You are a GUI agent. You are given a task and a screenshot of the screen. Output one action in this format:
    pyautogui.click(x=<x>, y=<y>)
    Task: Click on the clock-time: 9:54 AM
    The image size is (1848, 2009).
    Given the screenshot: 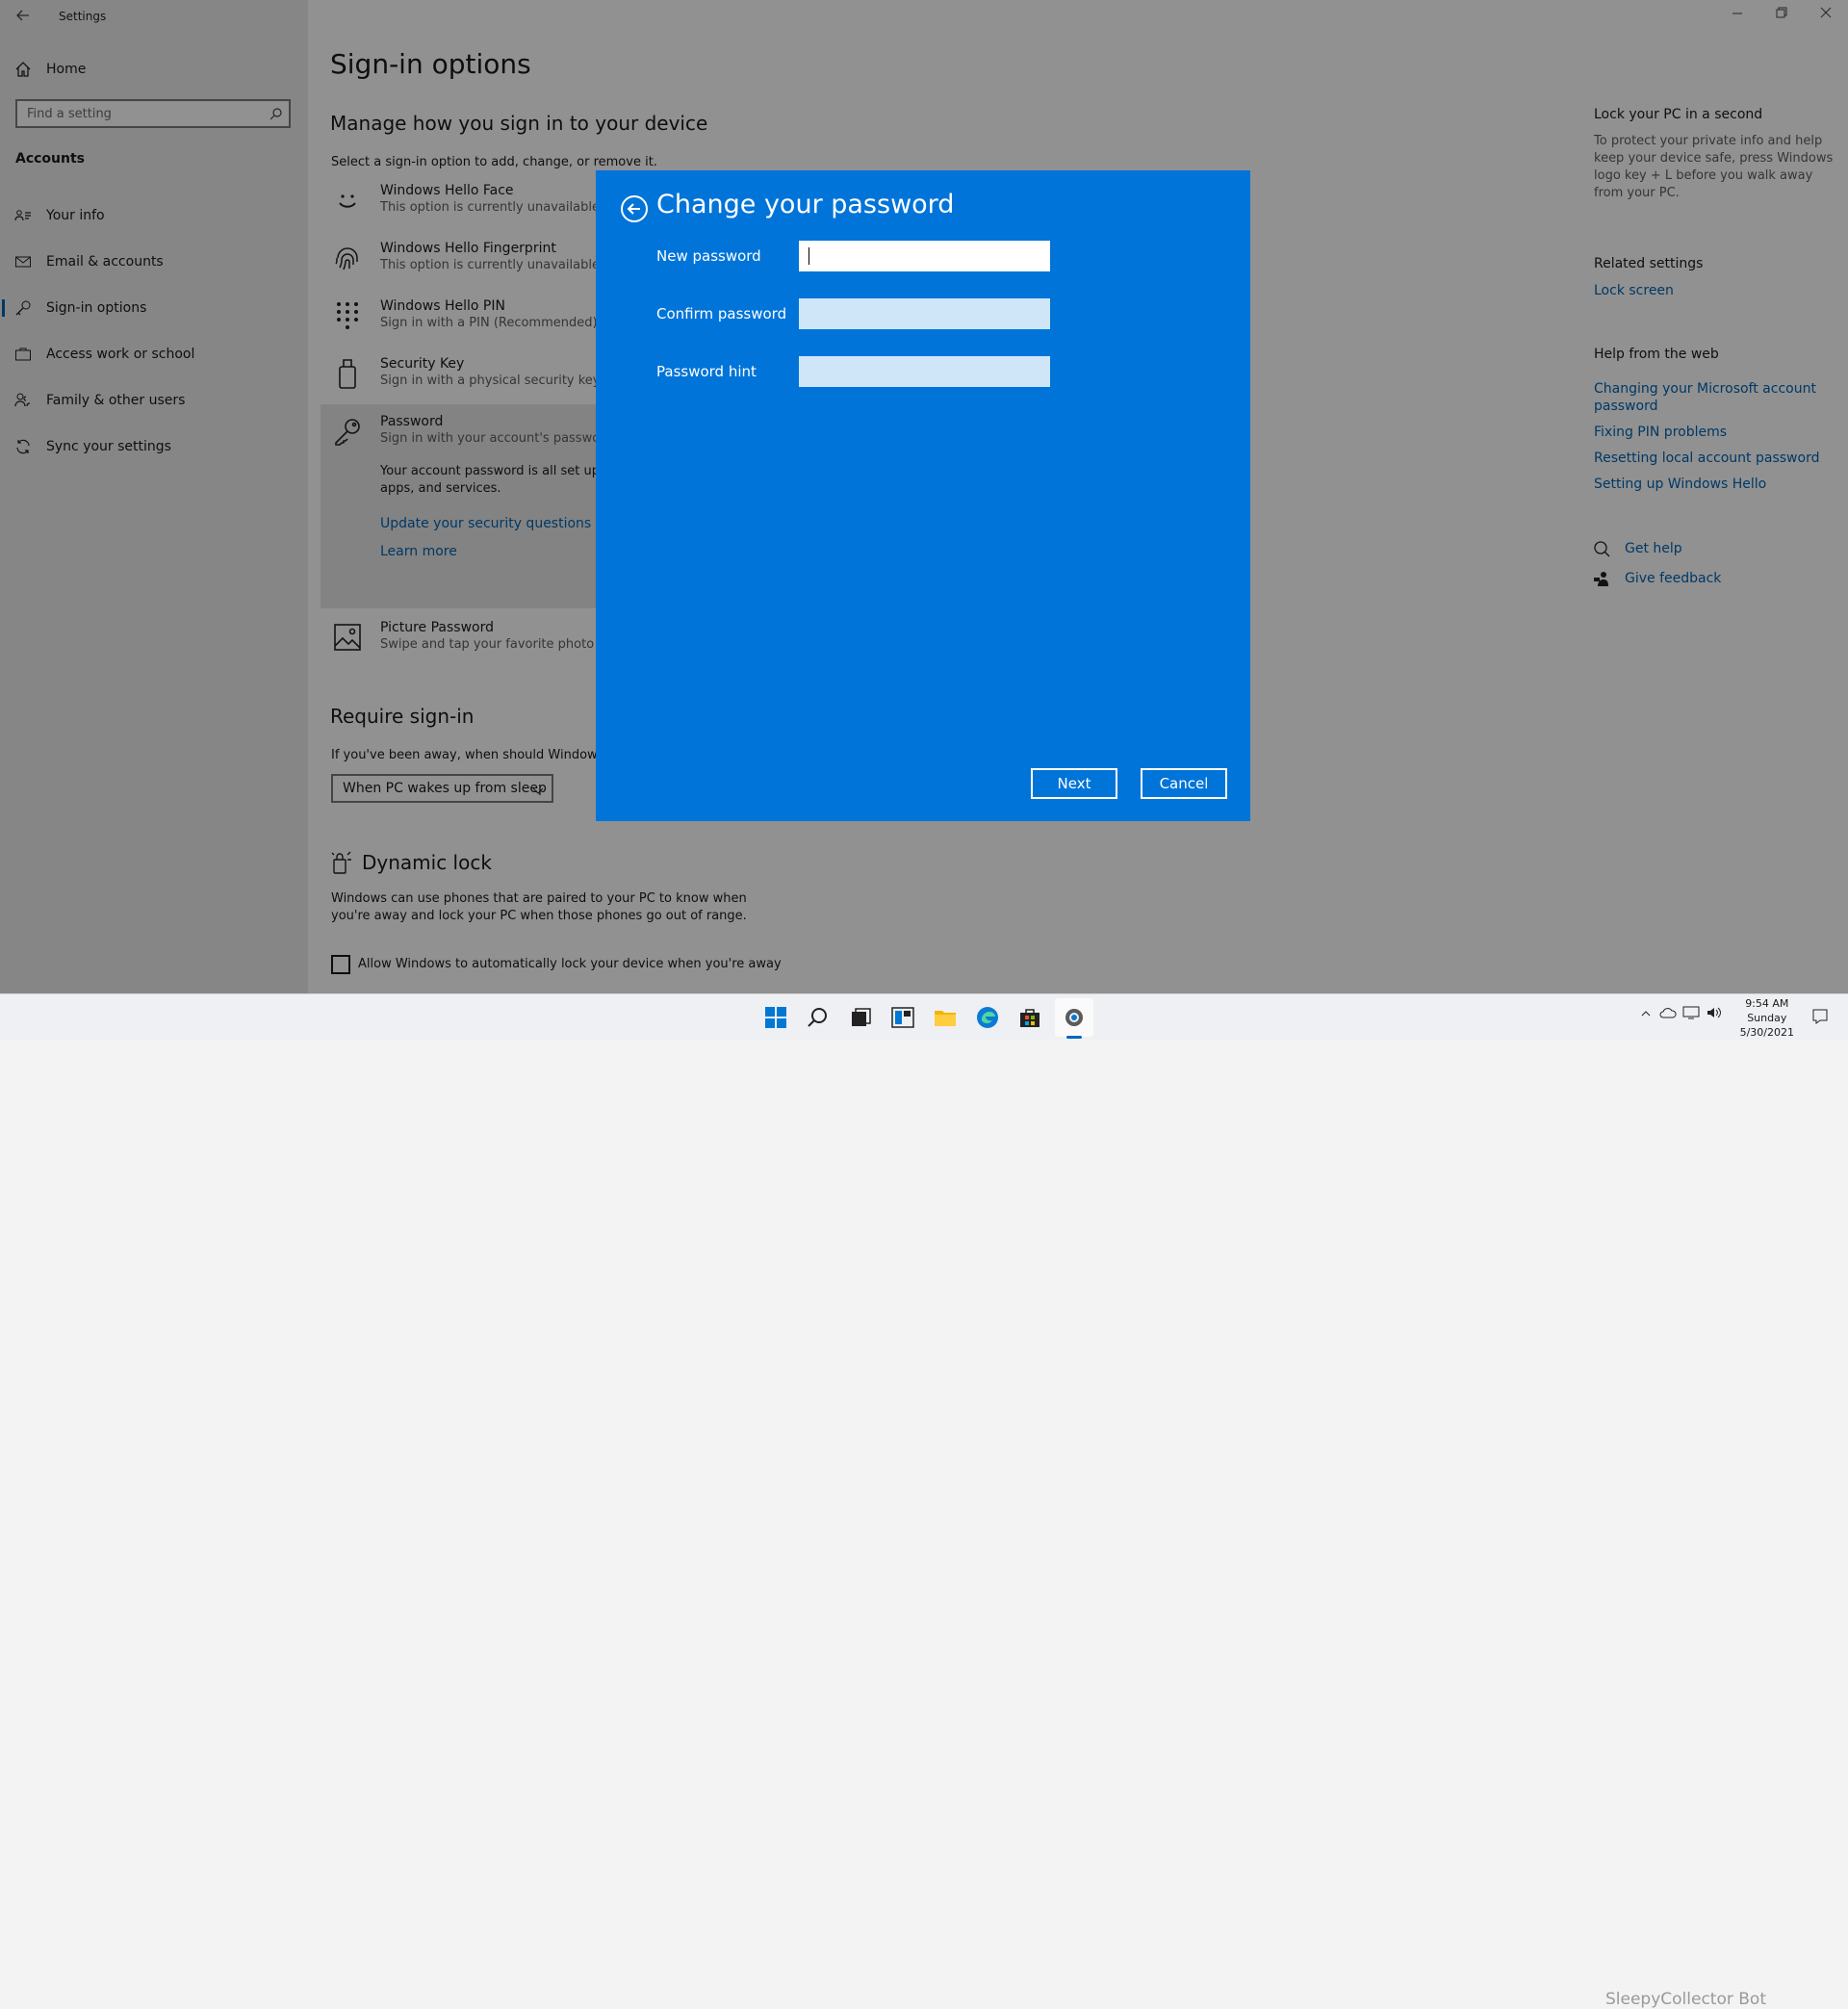 What is the action you would take?
    pyautogui.click(x=1767, y=1003)
    